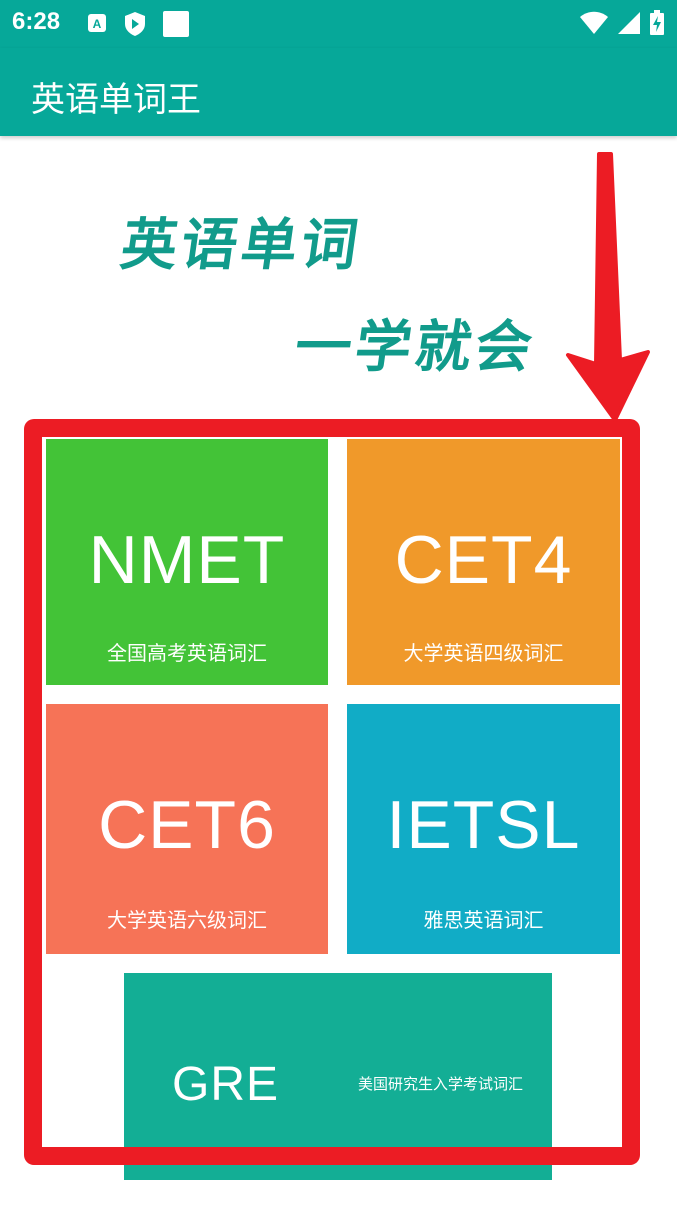 The width and height of the screenshot is (677, 1205). I want to click on banner-slogan-line1: 英语单词, so click(241, 245).